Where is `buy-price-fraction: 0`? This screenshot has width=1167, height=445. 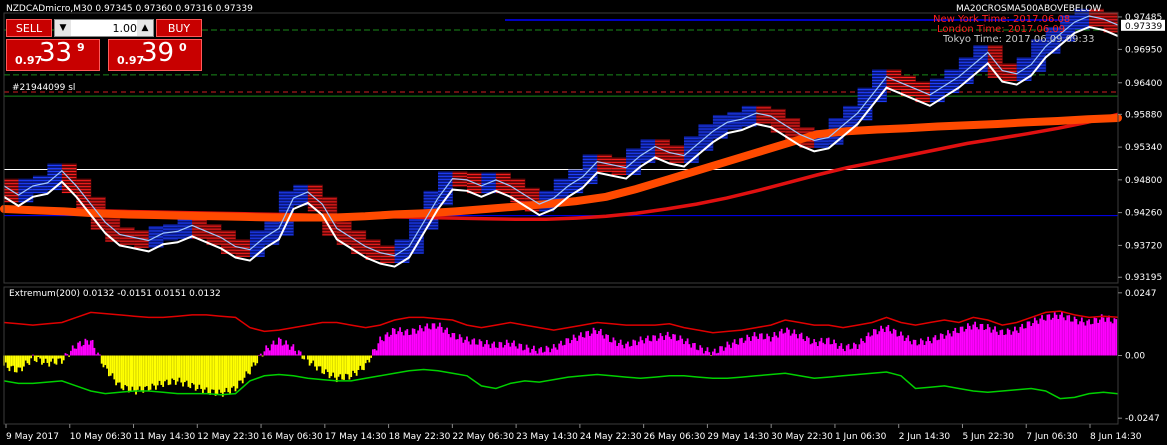
buy-price-fraction: 0 is located at coordinates (183, 47).